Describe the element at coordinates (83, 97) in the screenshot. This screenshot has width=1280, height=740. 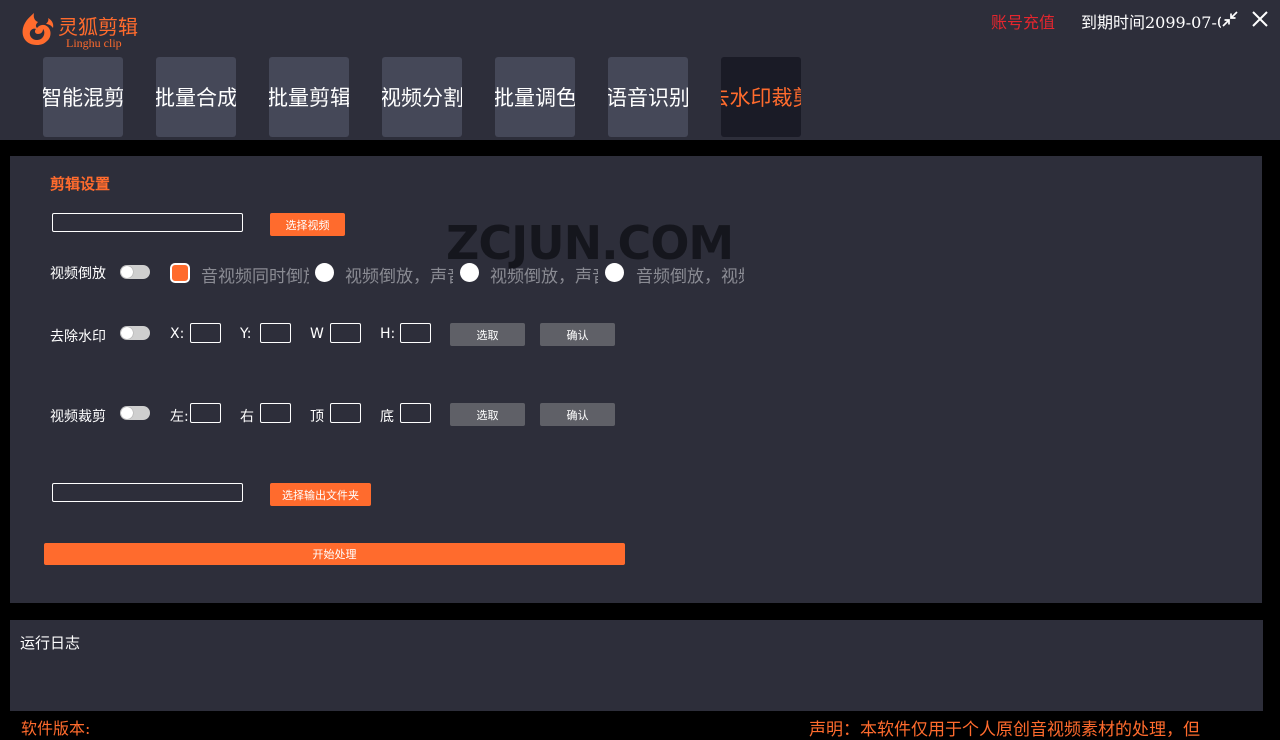
I see `tab-smart-mix: 智能混剪` at that location.